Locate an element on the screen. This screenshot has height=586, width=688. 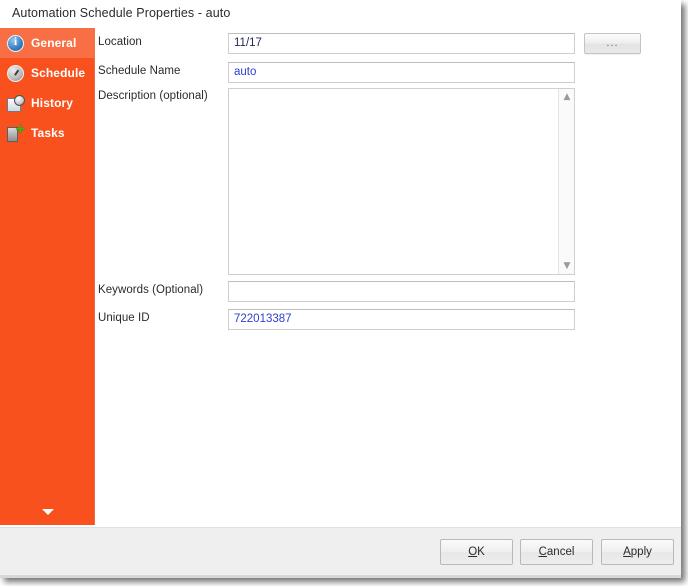
label-keywords: Keywords (Optional) is located at coordinates (151, 290).